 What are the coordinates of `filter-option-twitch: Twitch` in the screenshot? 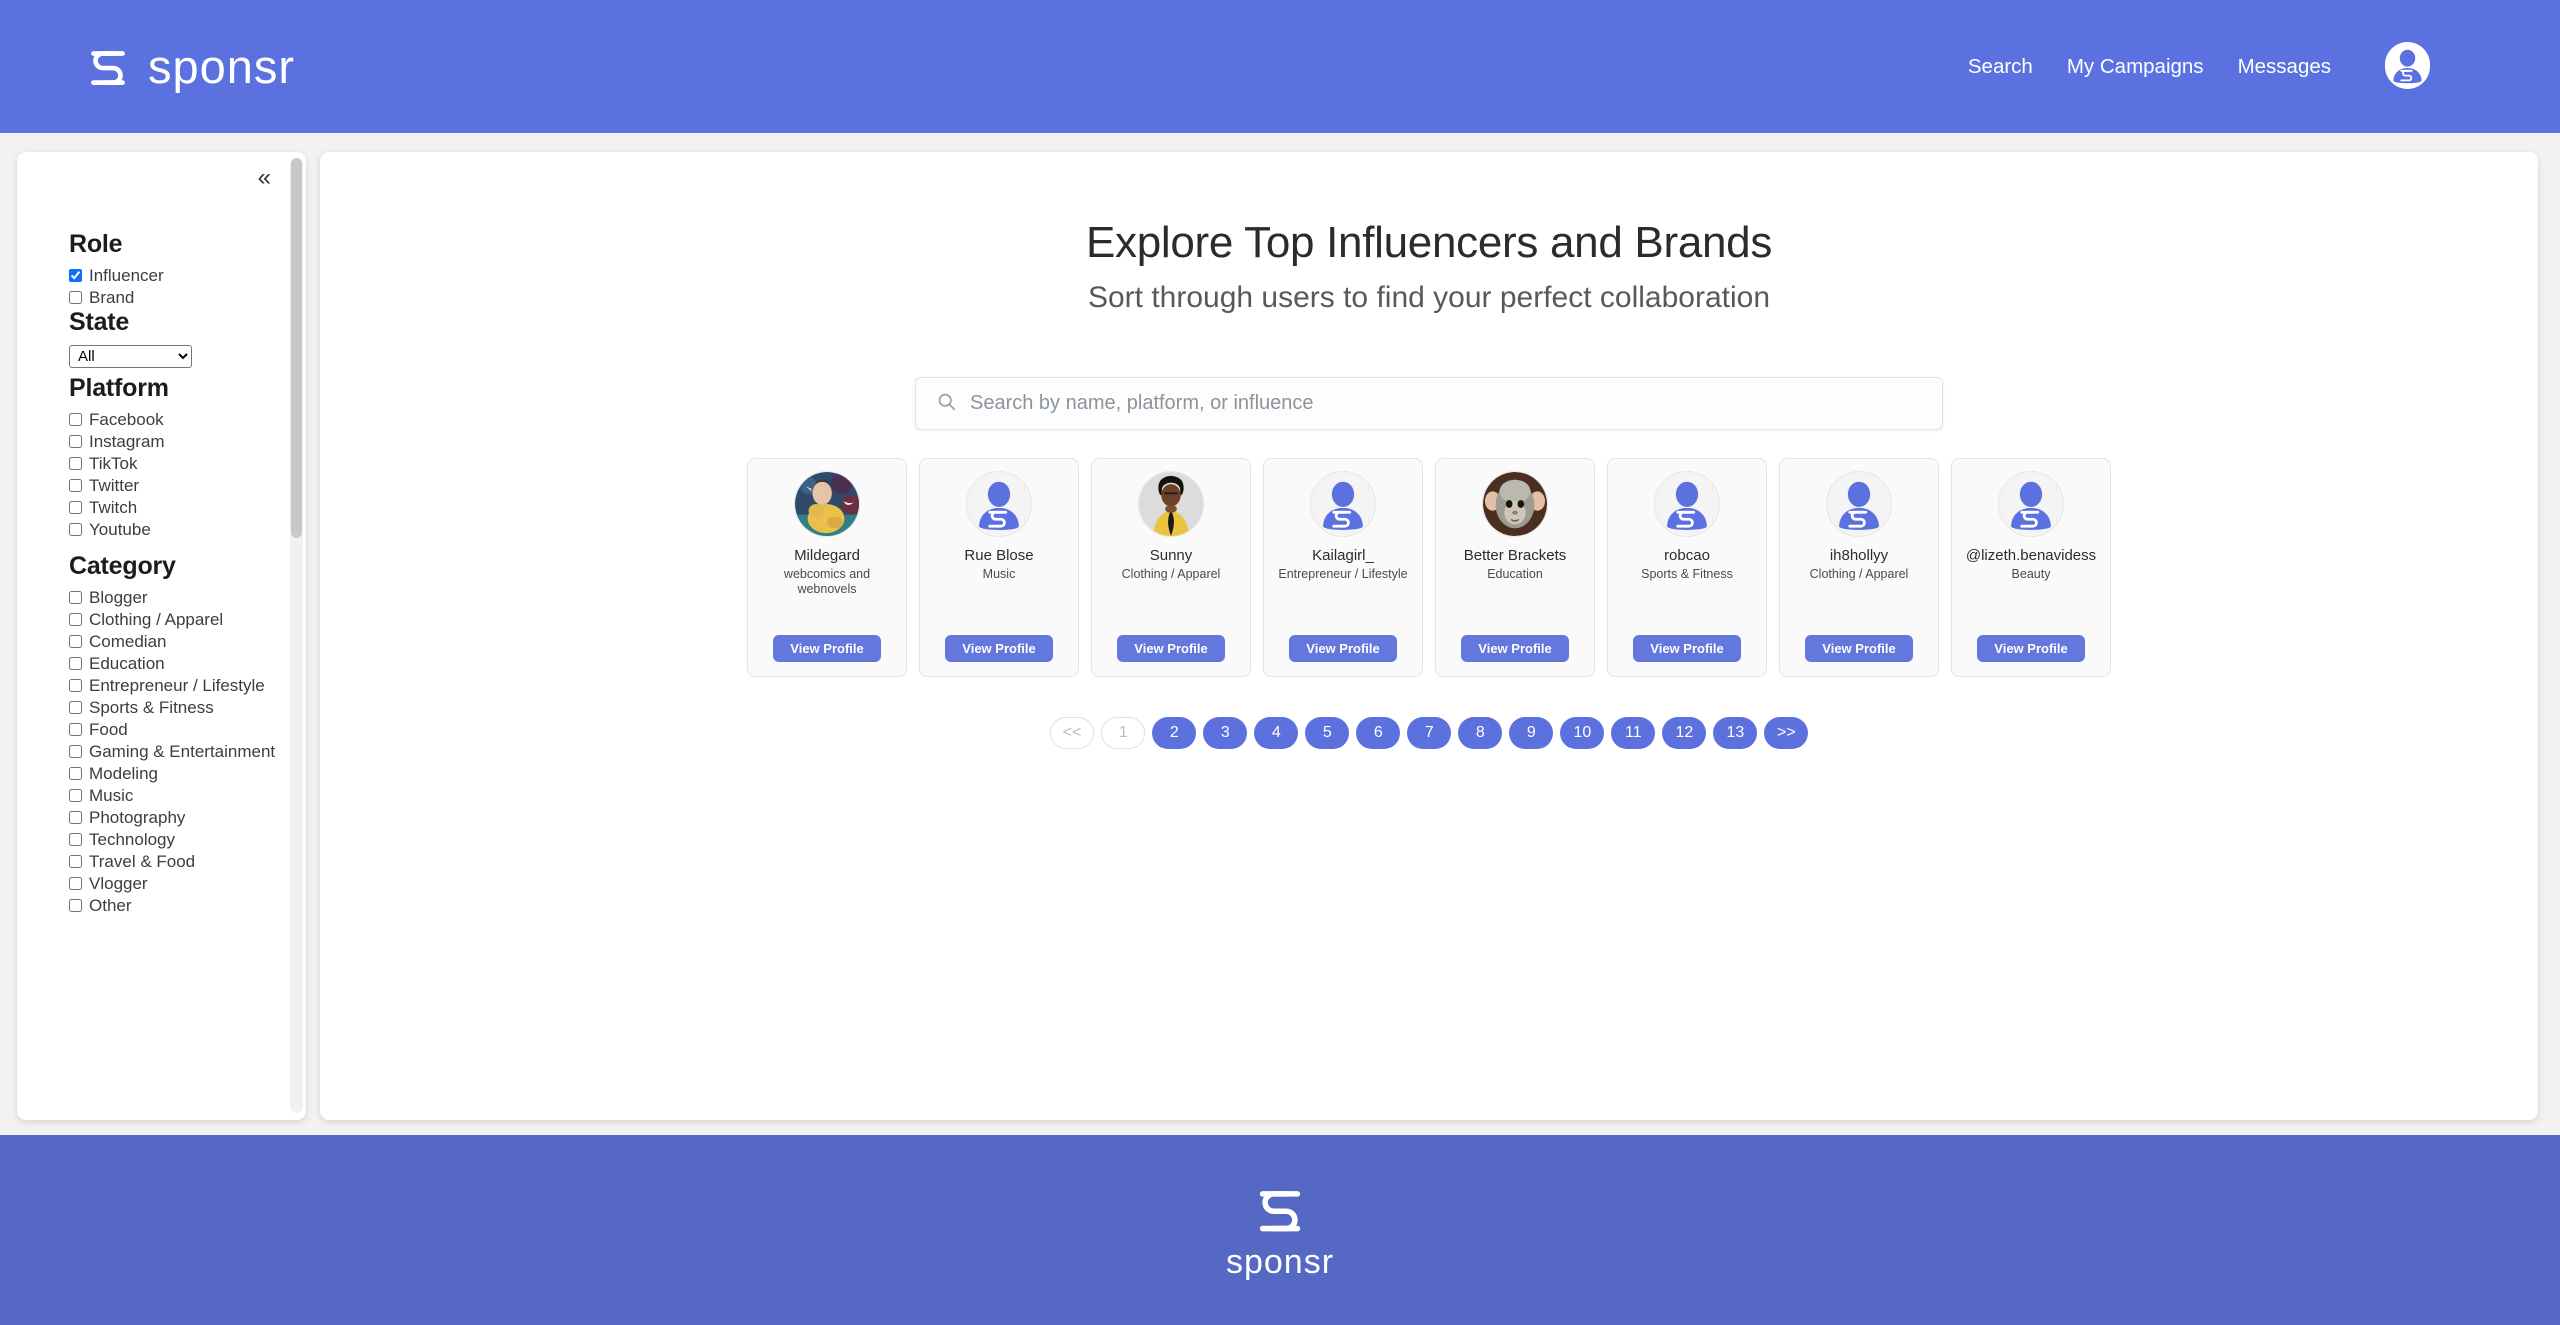 It's located at (187, 507).